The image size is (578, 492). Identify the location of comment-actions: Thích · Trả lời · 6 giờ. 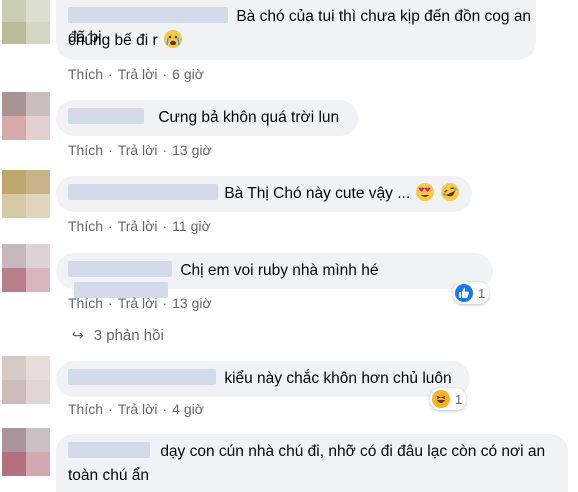
(136, 74).